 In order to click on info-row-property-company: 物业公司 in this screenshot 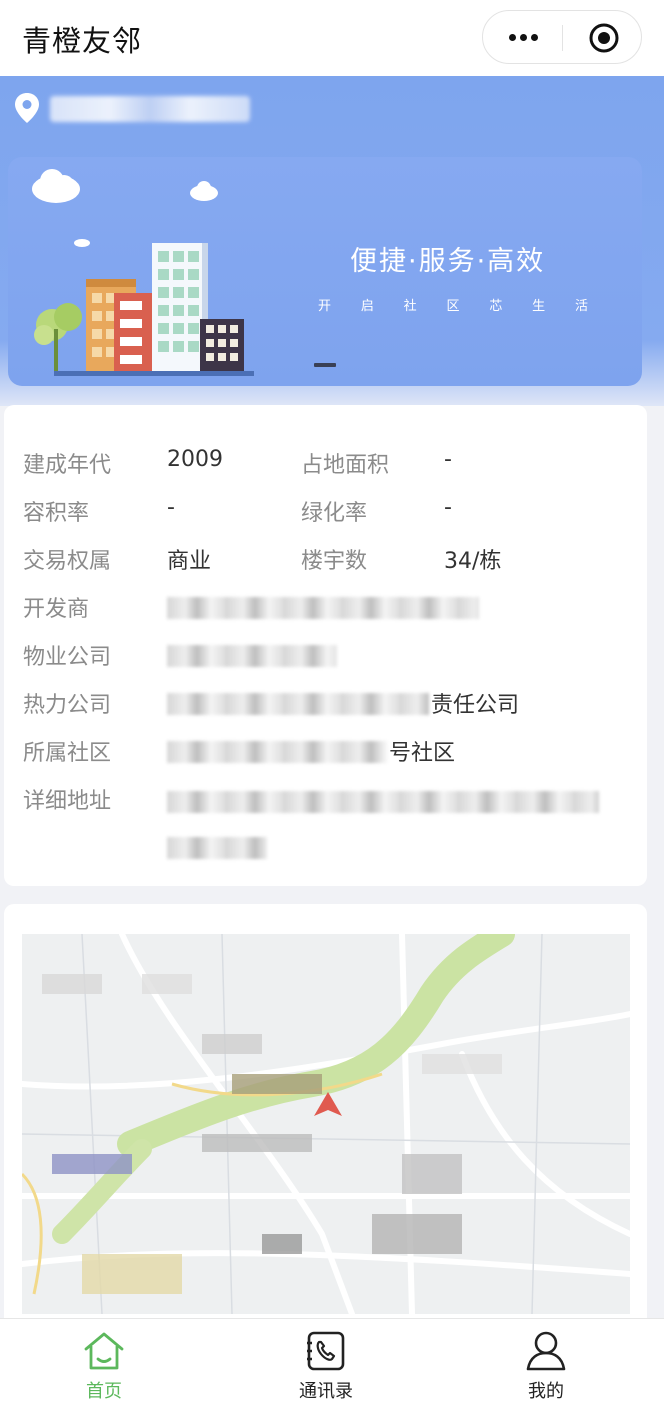, I will do `click(325, 657)`.